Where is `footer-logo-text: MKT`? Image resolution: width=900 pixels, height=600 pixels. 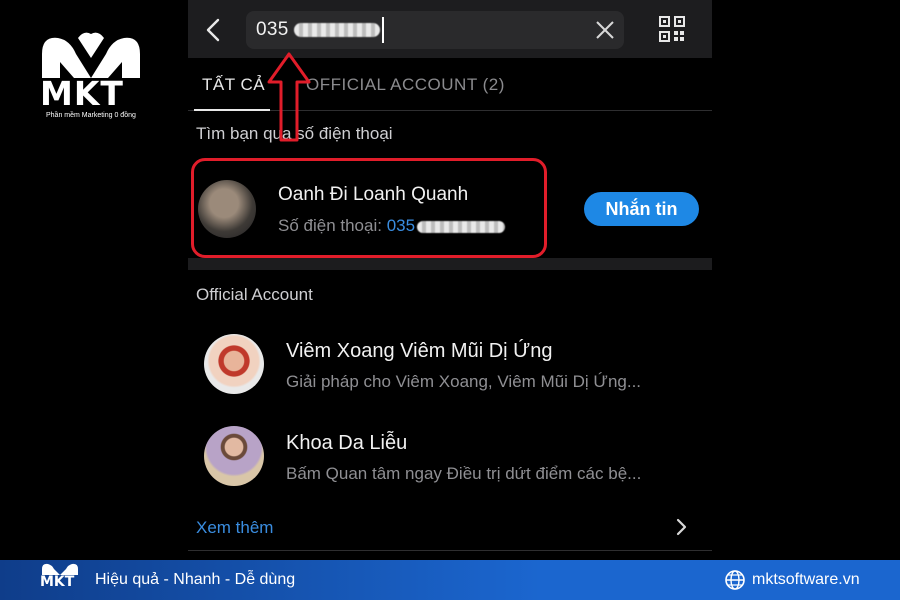 footer-logo-text: MKT is located at coordinates (57, 582).